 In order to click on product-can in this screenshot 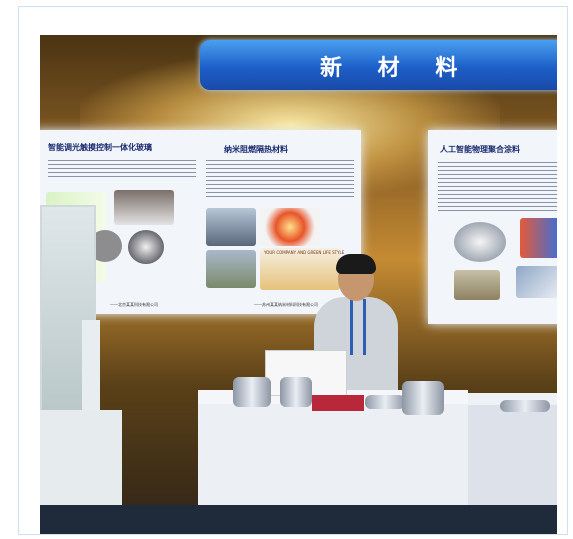, I will do `click(296, 392)`.